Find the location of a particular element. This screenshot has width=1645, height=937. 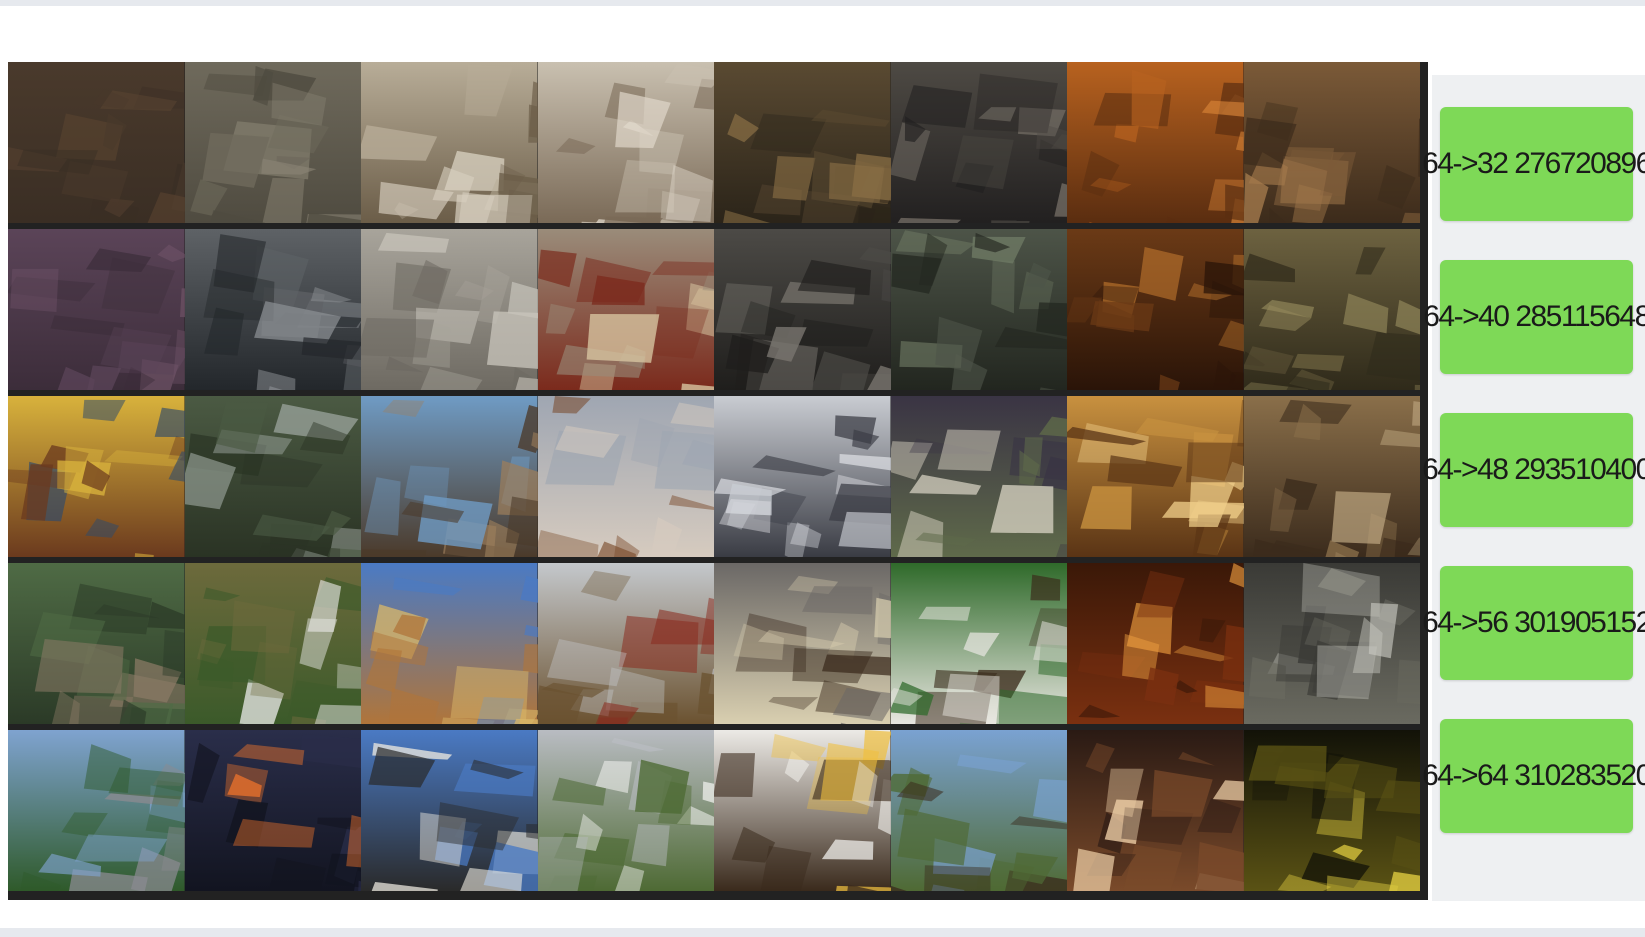

image-tile-misty-forest is located at coordinates (272, 476).